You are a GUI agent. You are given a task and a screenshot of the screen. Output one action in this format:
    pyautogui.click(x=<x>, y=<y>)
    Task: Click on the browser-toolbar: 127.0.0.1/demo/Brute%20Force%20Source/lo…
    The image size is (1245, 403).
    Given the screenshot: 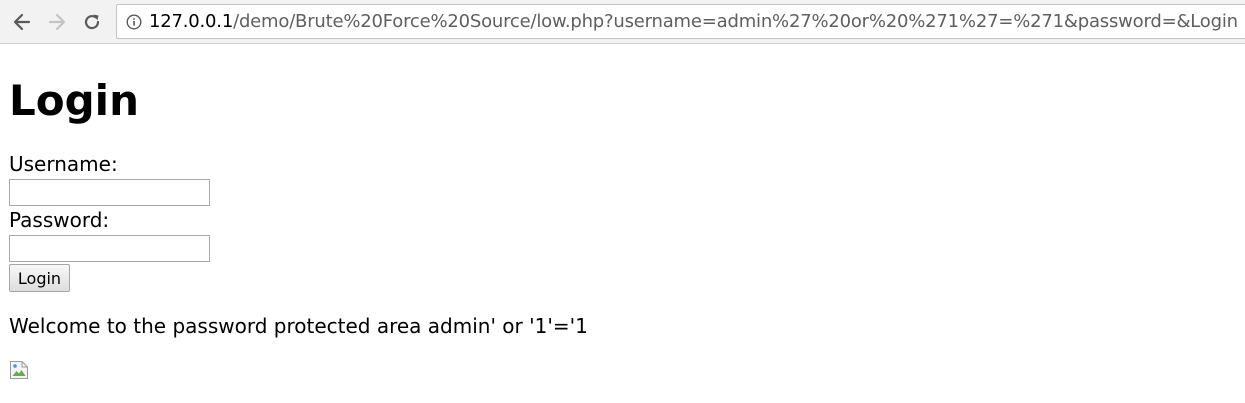 What is the action you would take?
    pyautogui.click(x=622, y=22)
    